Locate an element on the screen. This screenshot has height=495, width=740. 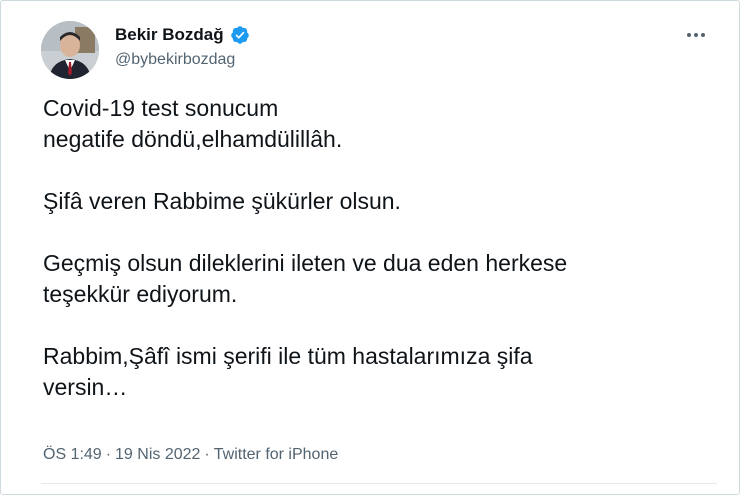
author-display-name: Bekir Bozdağ is located at coordinates (169, 35).